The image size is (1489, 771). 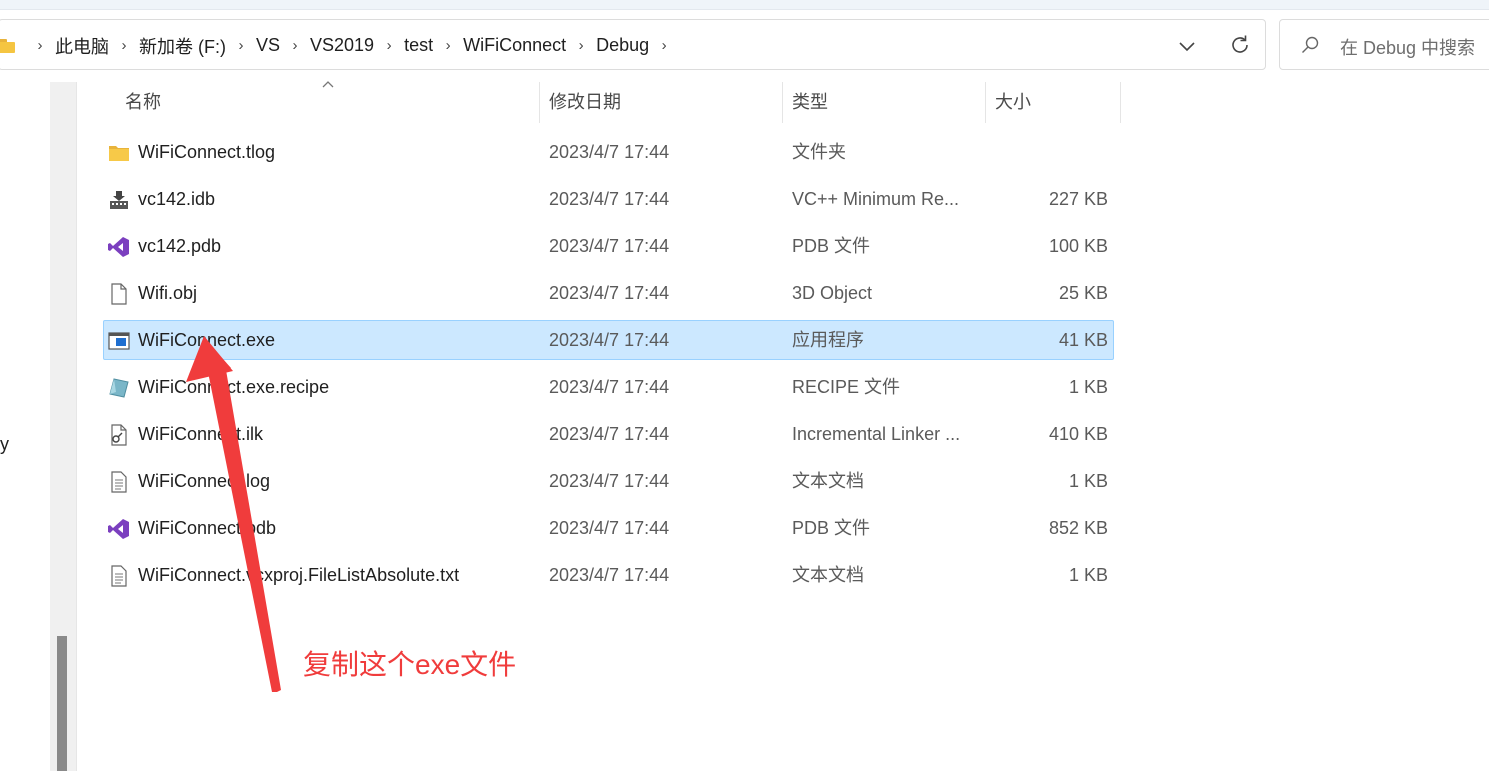 What do you see at coordinates (1013, 102) in the screenshot?
I see `column-header-size: 大小` at bounding box center [1013, 102].